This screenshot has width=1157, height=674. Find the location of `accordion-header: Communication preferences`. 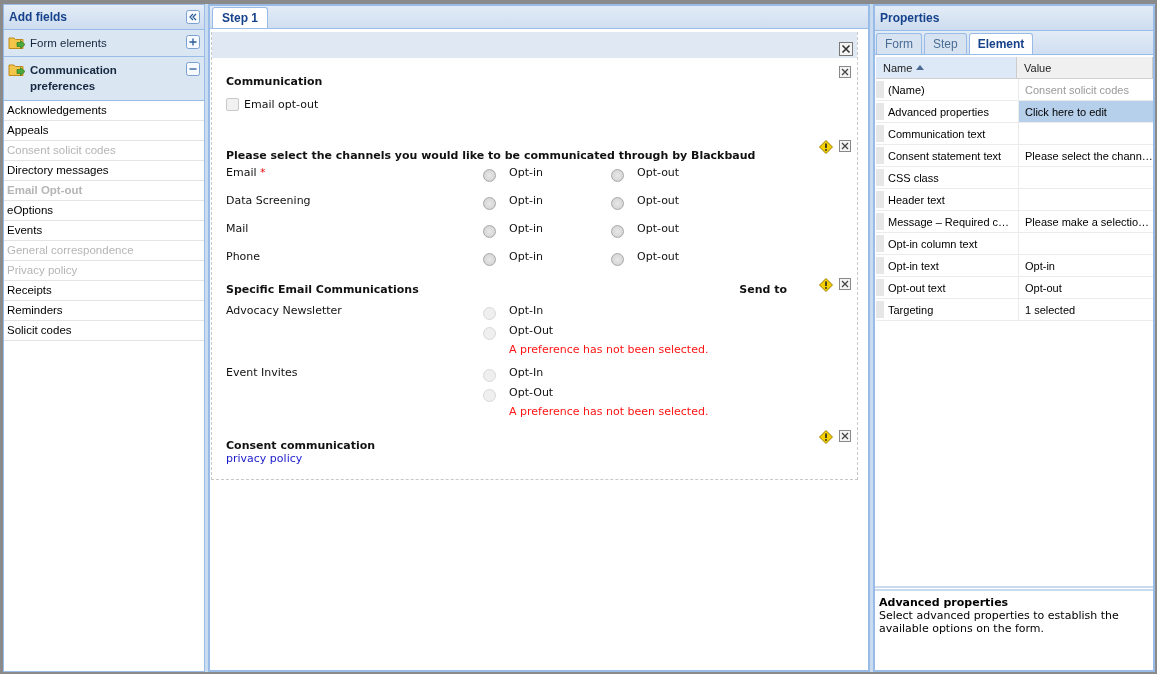

accordion-header: Communication preferences is located at coordinates (104, 79).